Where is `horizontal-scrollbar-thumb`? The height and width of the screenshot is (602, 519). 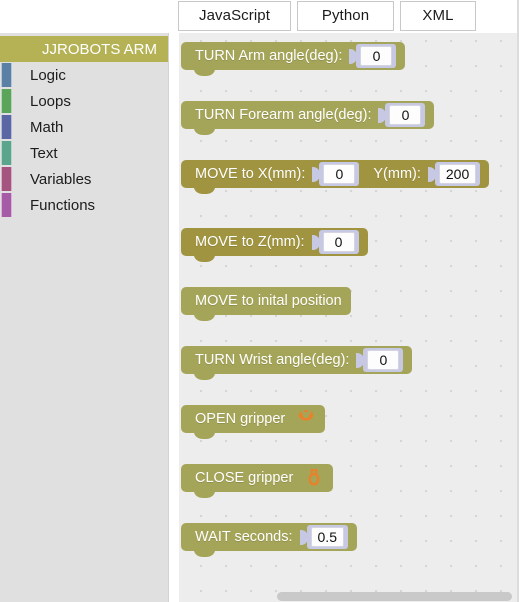
horizontal-scrollbar-thumb is located at coordinates (394, 596).